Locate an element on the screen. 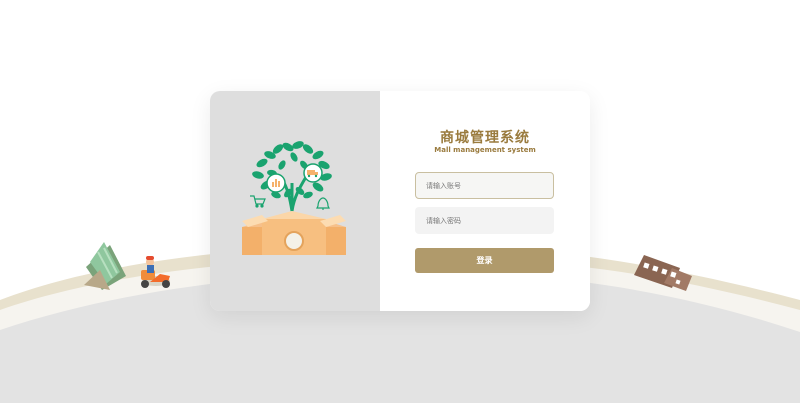 The height and width of the screenshot is (403, 800). cart-icon is located at coordinates (258, 201).